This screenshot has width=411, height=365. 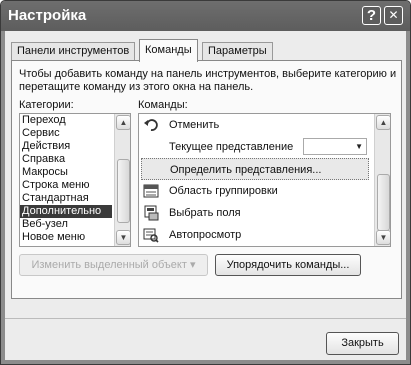 What do you see at coordinates (362, 343) in the screenshot?
I see `close-button: Закрыть` at bounding box center [362, 343].